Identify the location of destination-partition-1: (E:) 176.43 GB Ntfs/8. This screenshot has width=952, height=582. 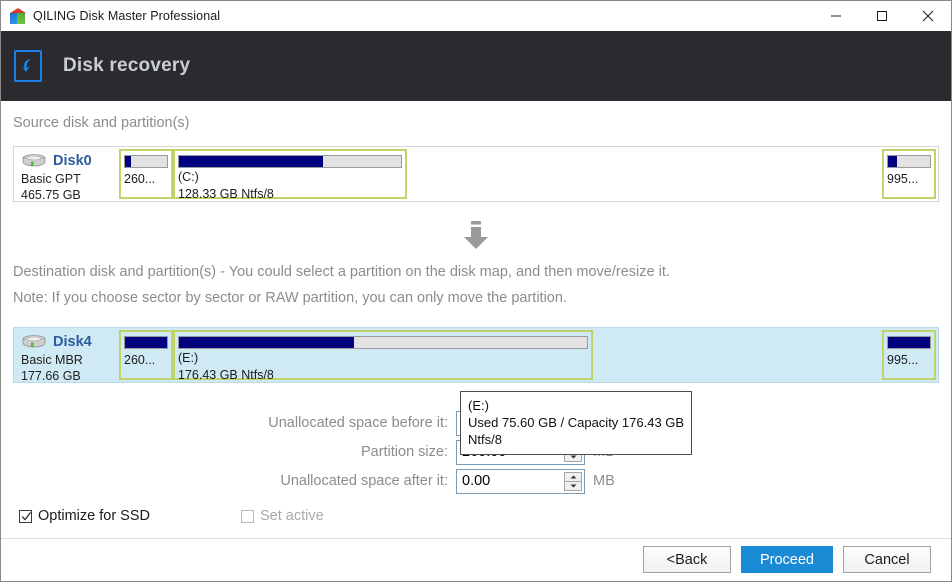
(383, 356).